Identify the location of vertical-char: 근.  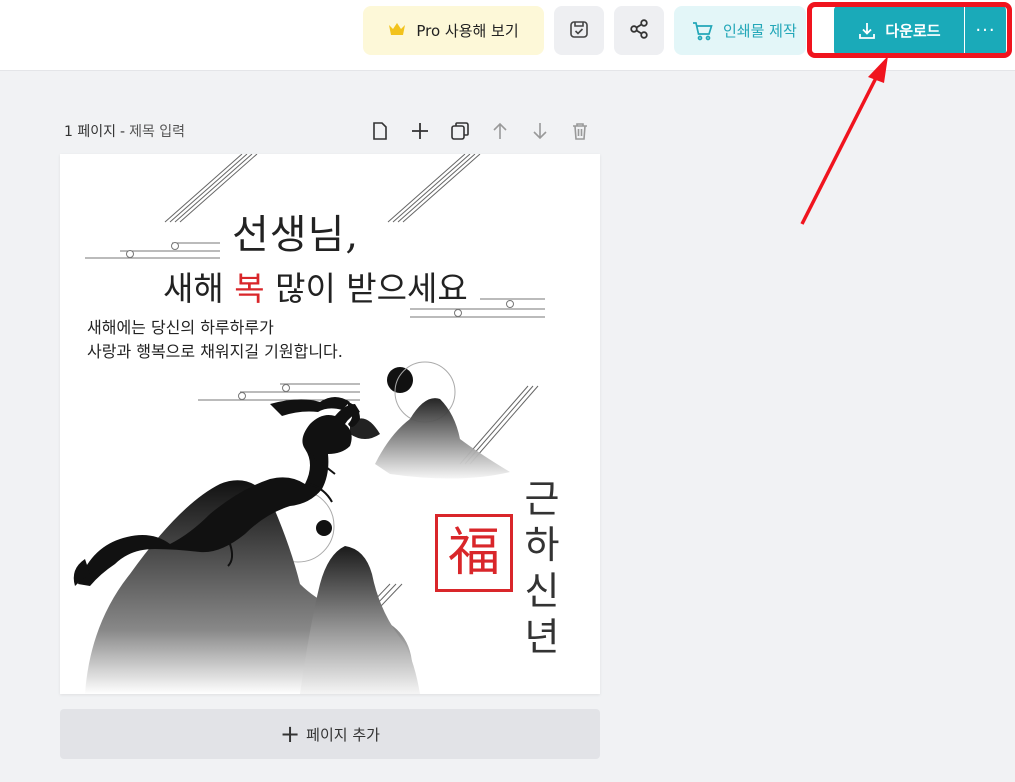
(542, 499).